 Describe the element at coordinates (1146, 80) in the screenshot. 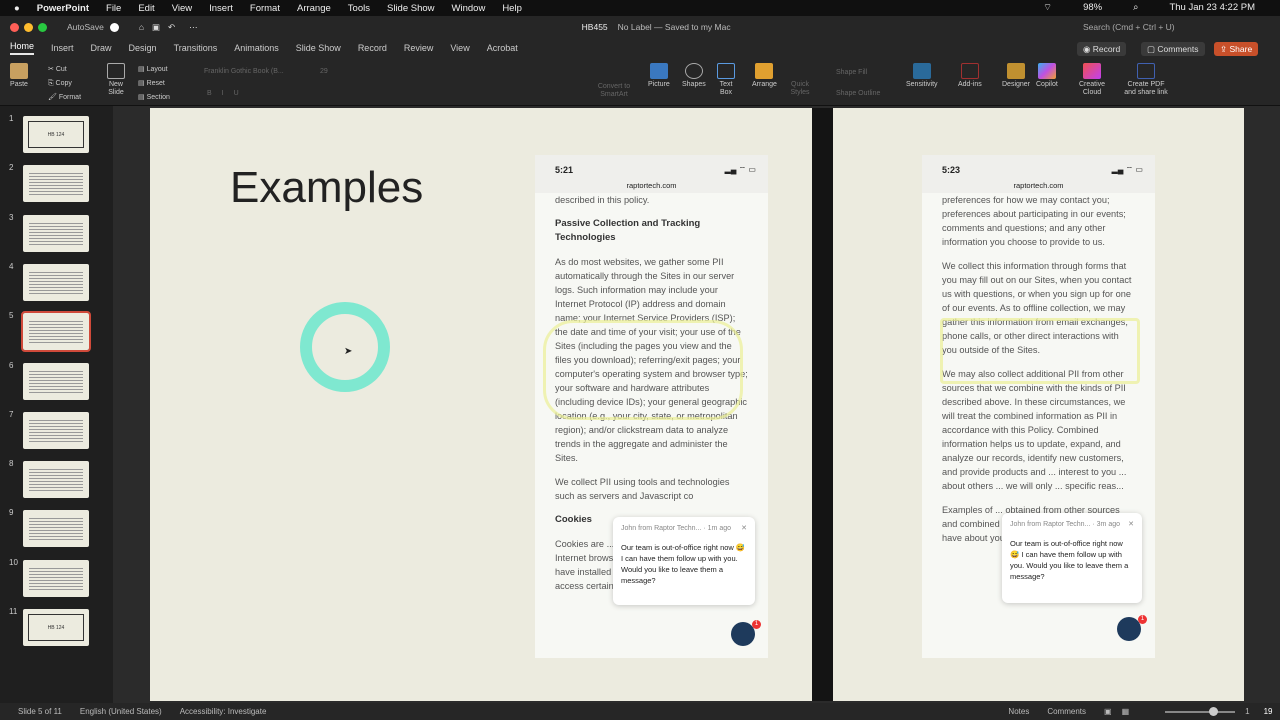

I see `create-pdf-button: Create PDF and share link` at that location.